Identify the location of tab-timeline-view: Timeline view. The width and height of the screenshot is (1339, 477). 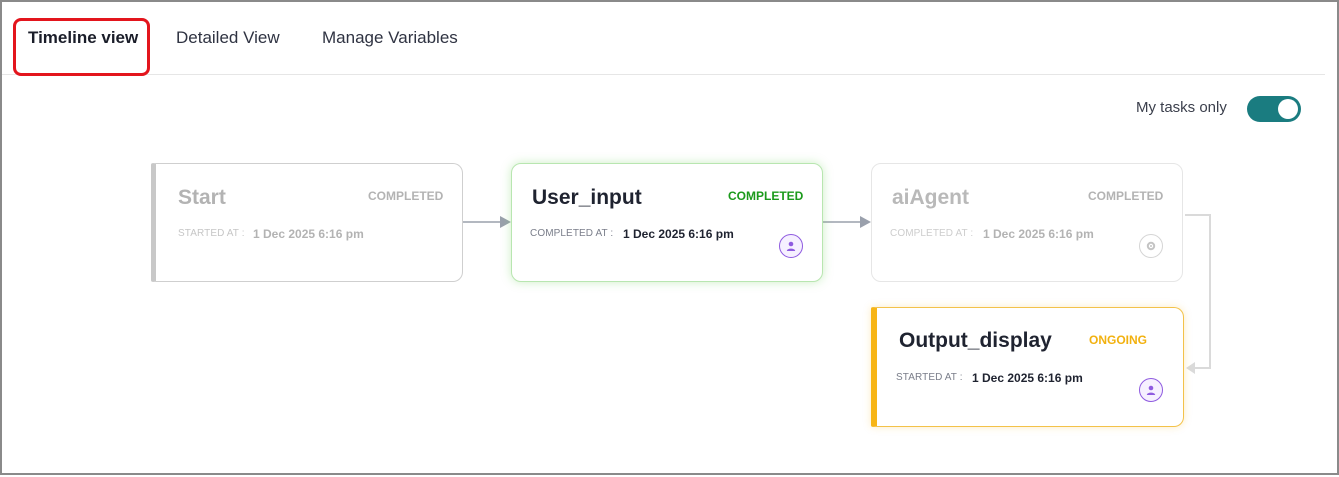
(83, 38).